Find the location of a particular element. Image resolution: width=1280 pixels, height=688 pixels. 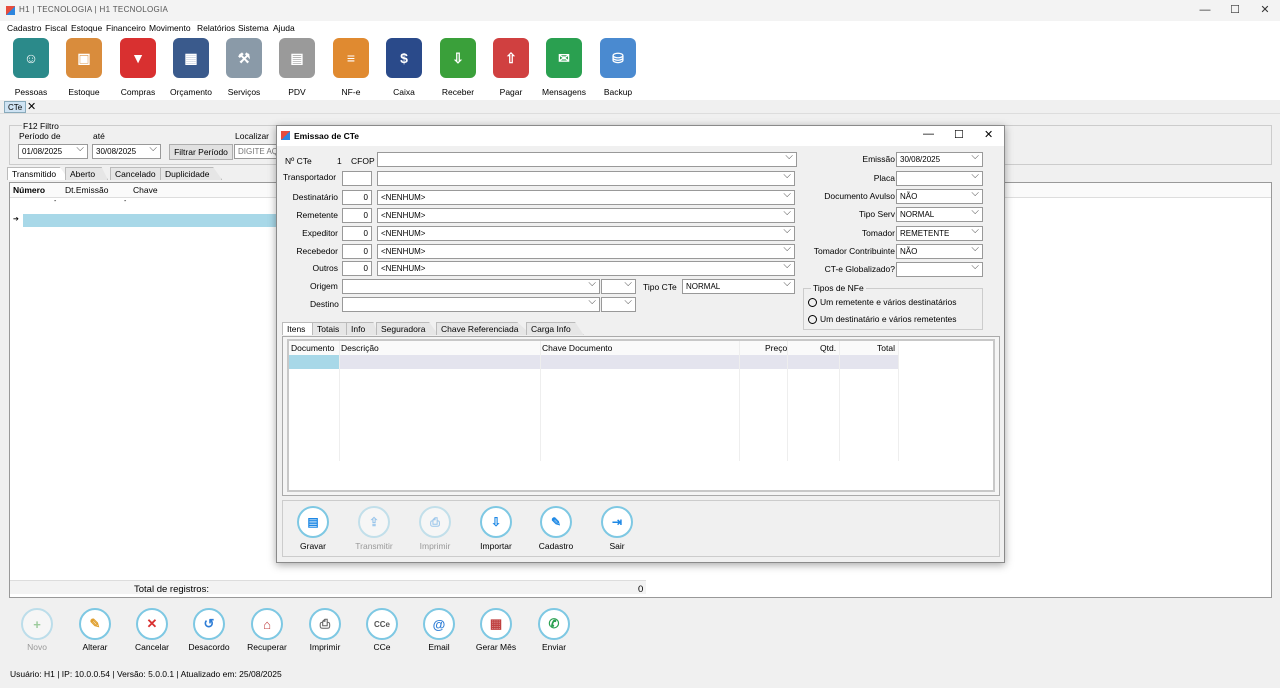

toolbar-compras-button: ▼ Compras is located at coordinates (138, 69).